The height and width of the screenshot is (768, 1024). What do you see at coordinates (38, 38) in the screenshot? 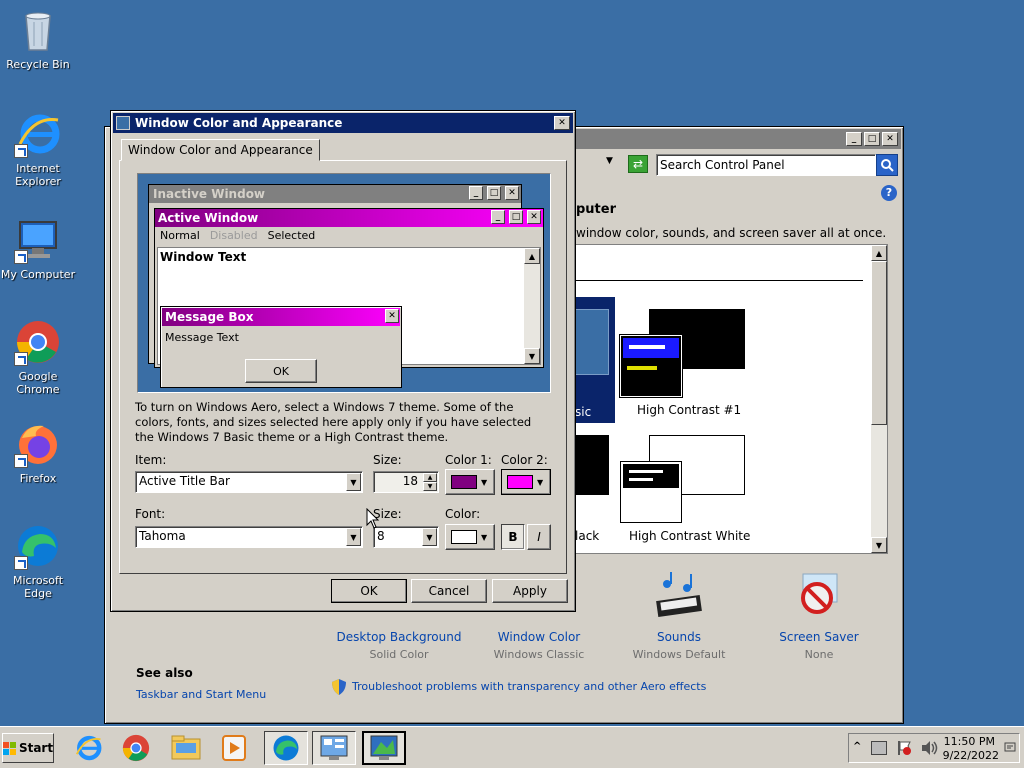
I see `desktop-icon-recycle-bin: Recycle Bin` at bounding box center [38, 38].